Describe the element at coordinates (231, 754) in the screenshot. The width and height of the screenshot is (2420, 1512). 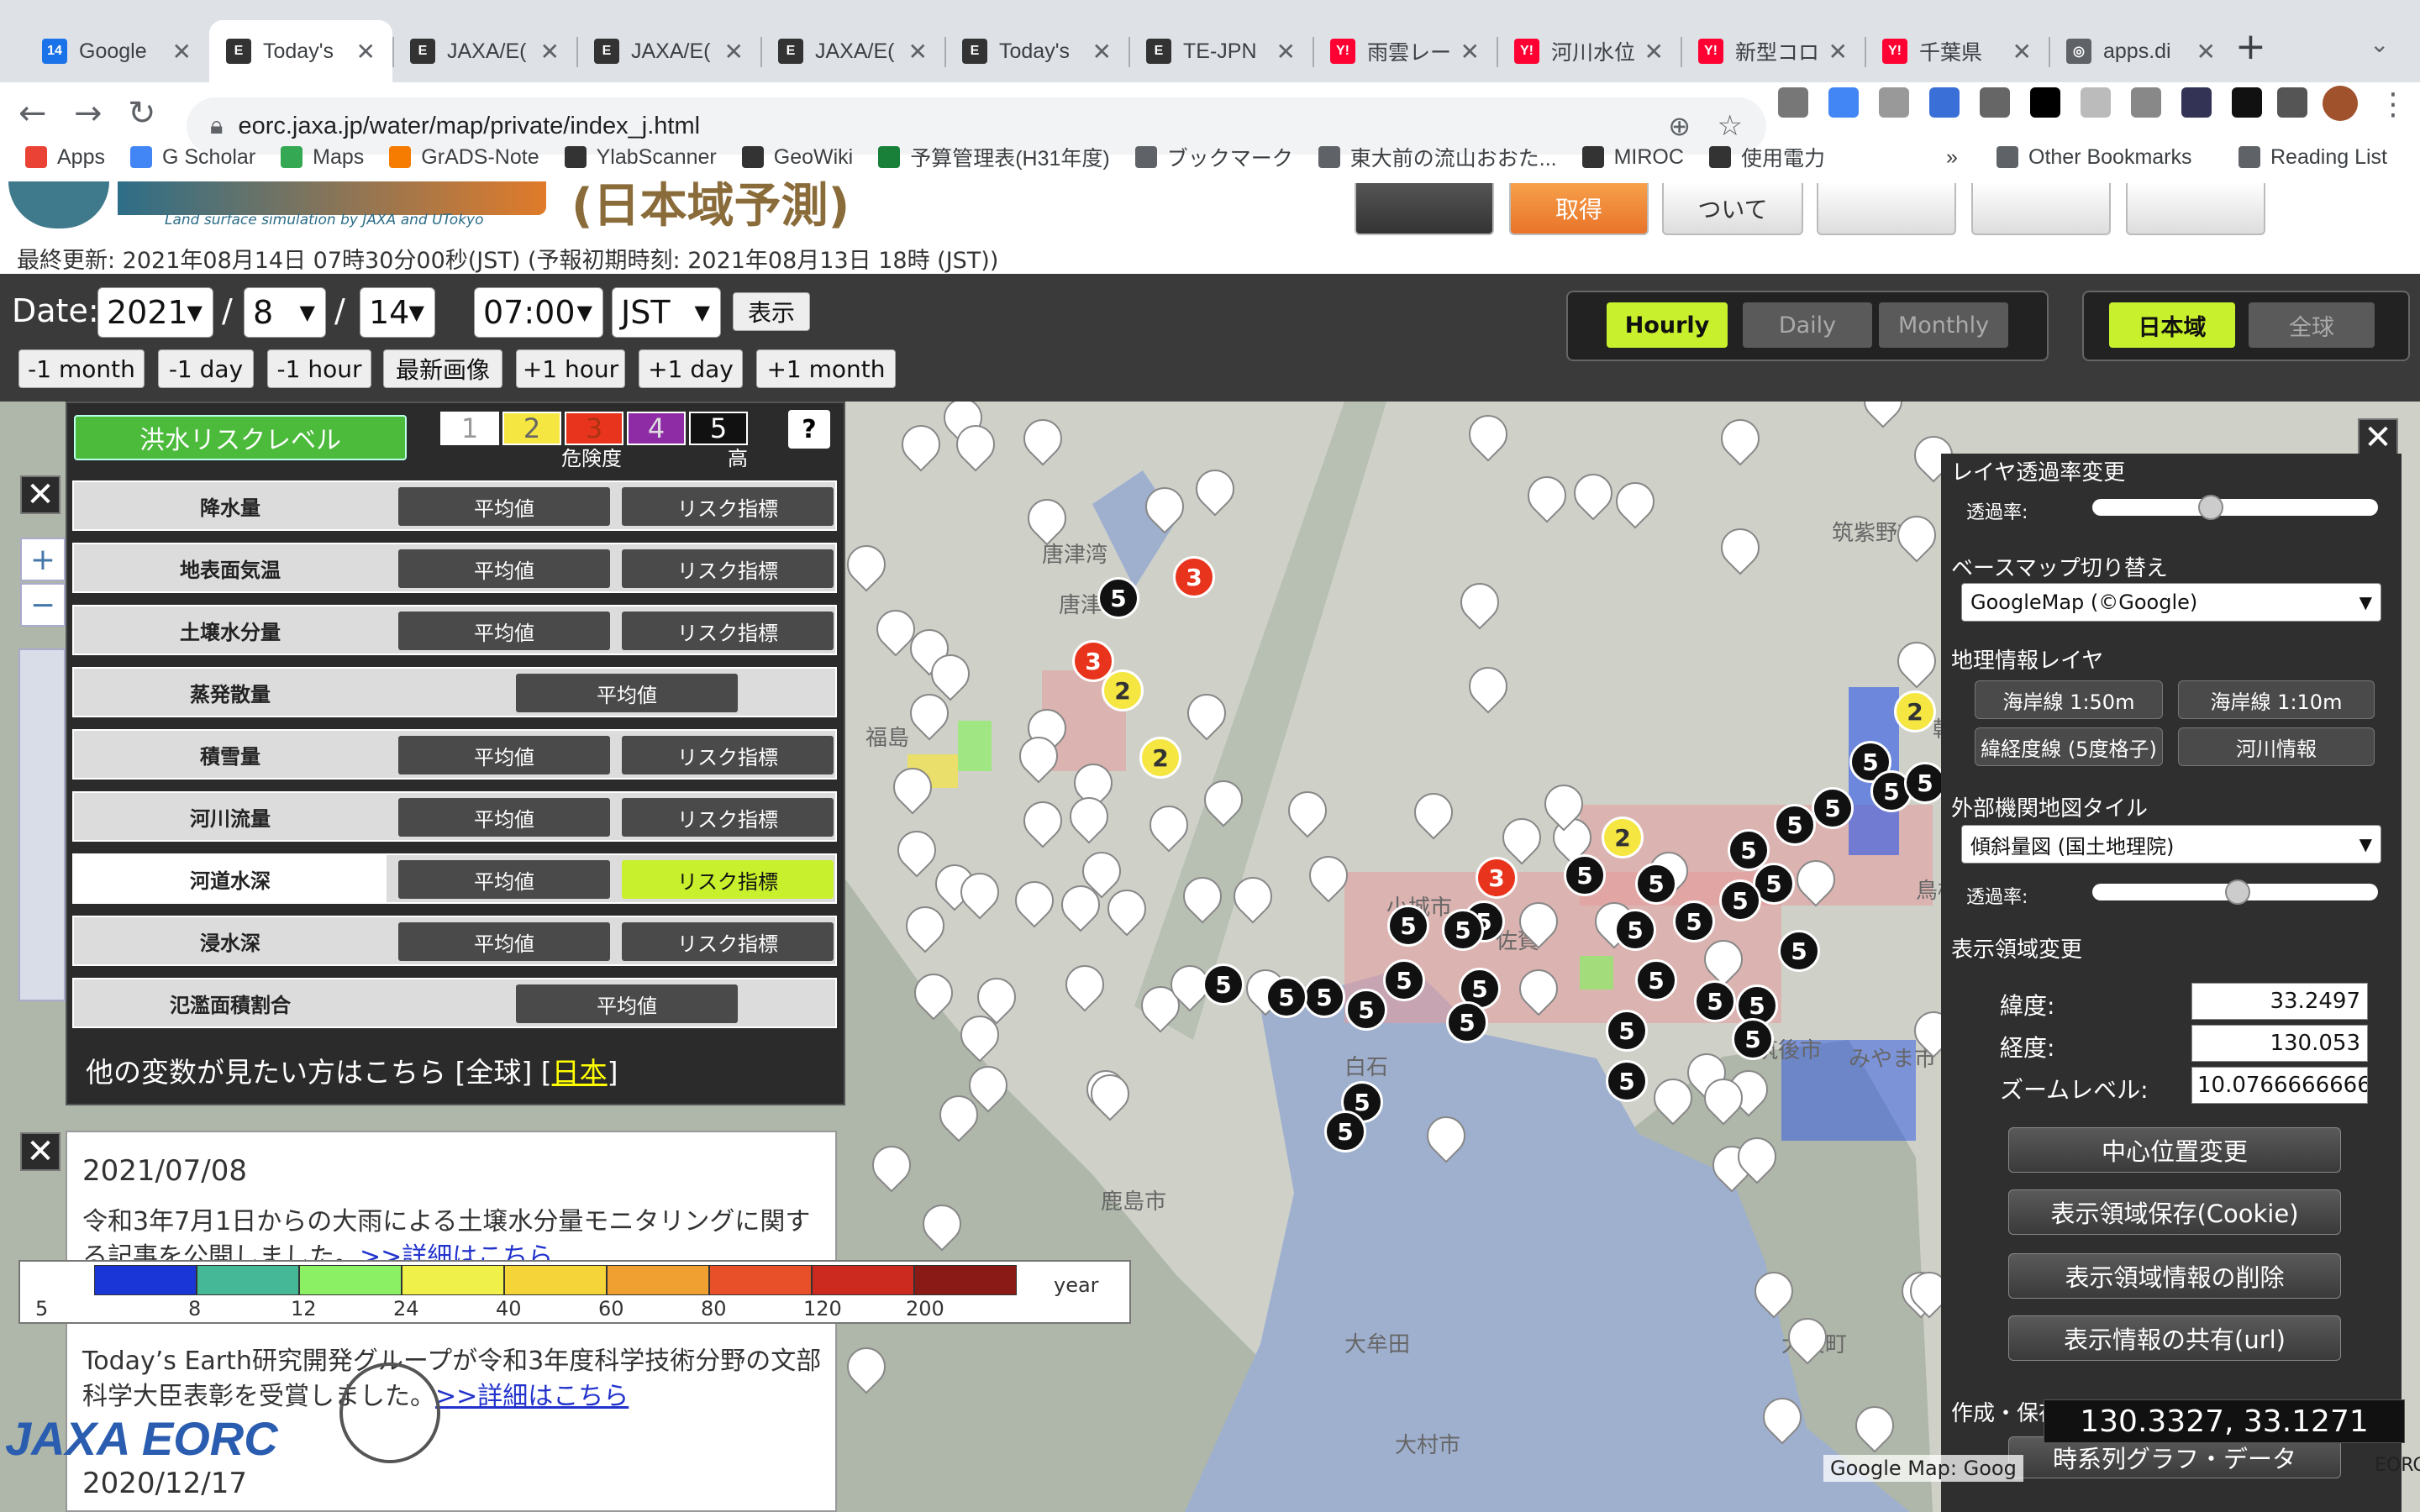
I see `variable-name: 積雪量` at that location.